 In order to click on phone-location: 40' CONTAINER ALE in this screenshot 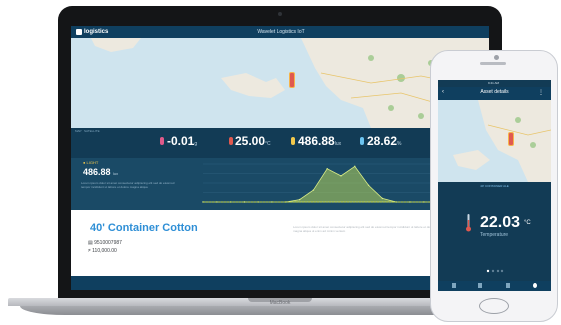, I will do `click(494, 186)`.